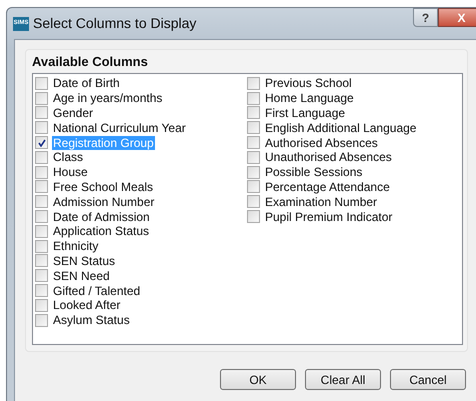  Describe the element at coordinates (76, 246) in the screenshot. I see `column-option: Ethnicity` at that location.